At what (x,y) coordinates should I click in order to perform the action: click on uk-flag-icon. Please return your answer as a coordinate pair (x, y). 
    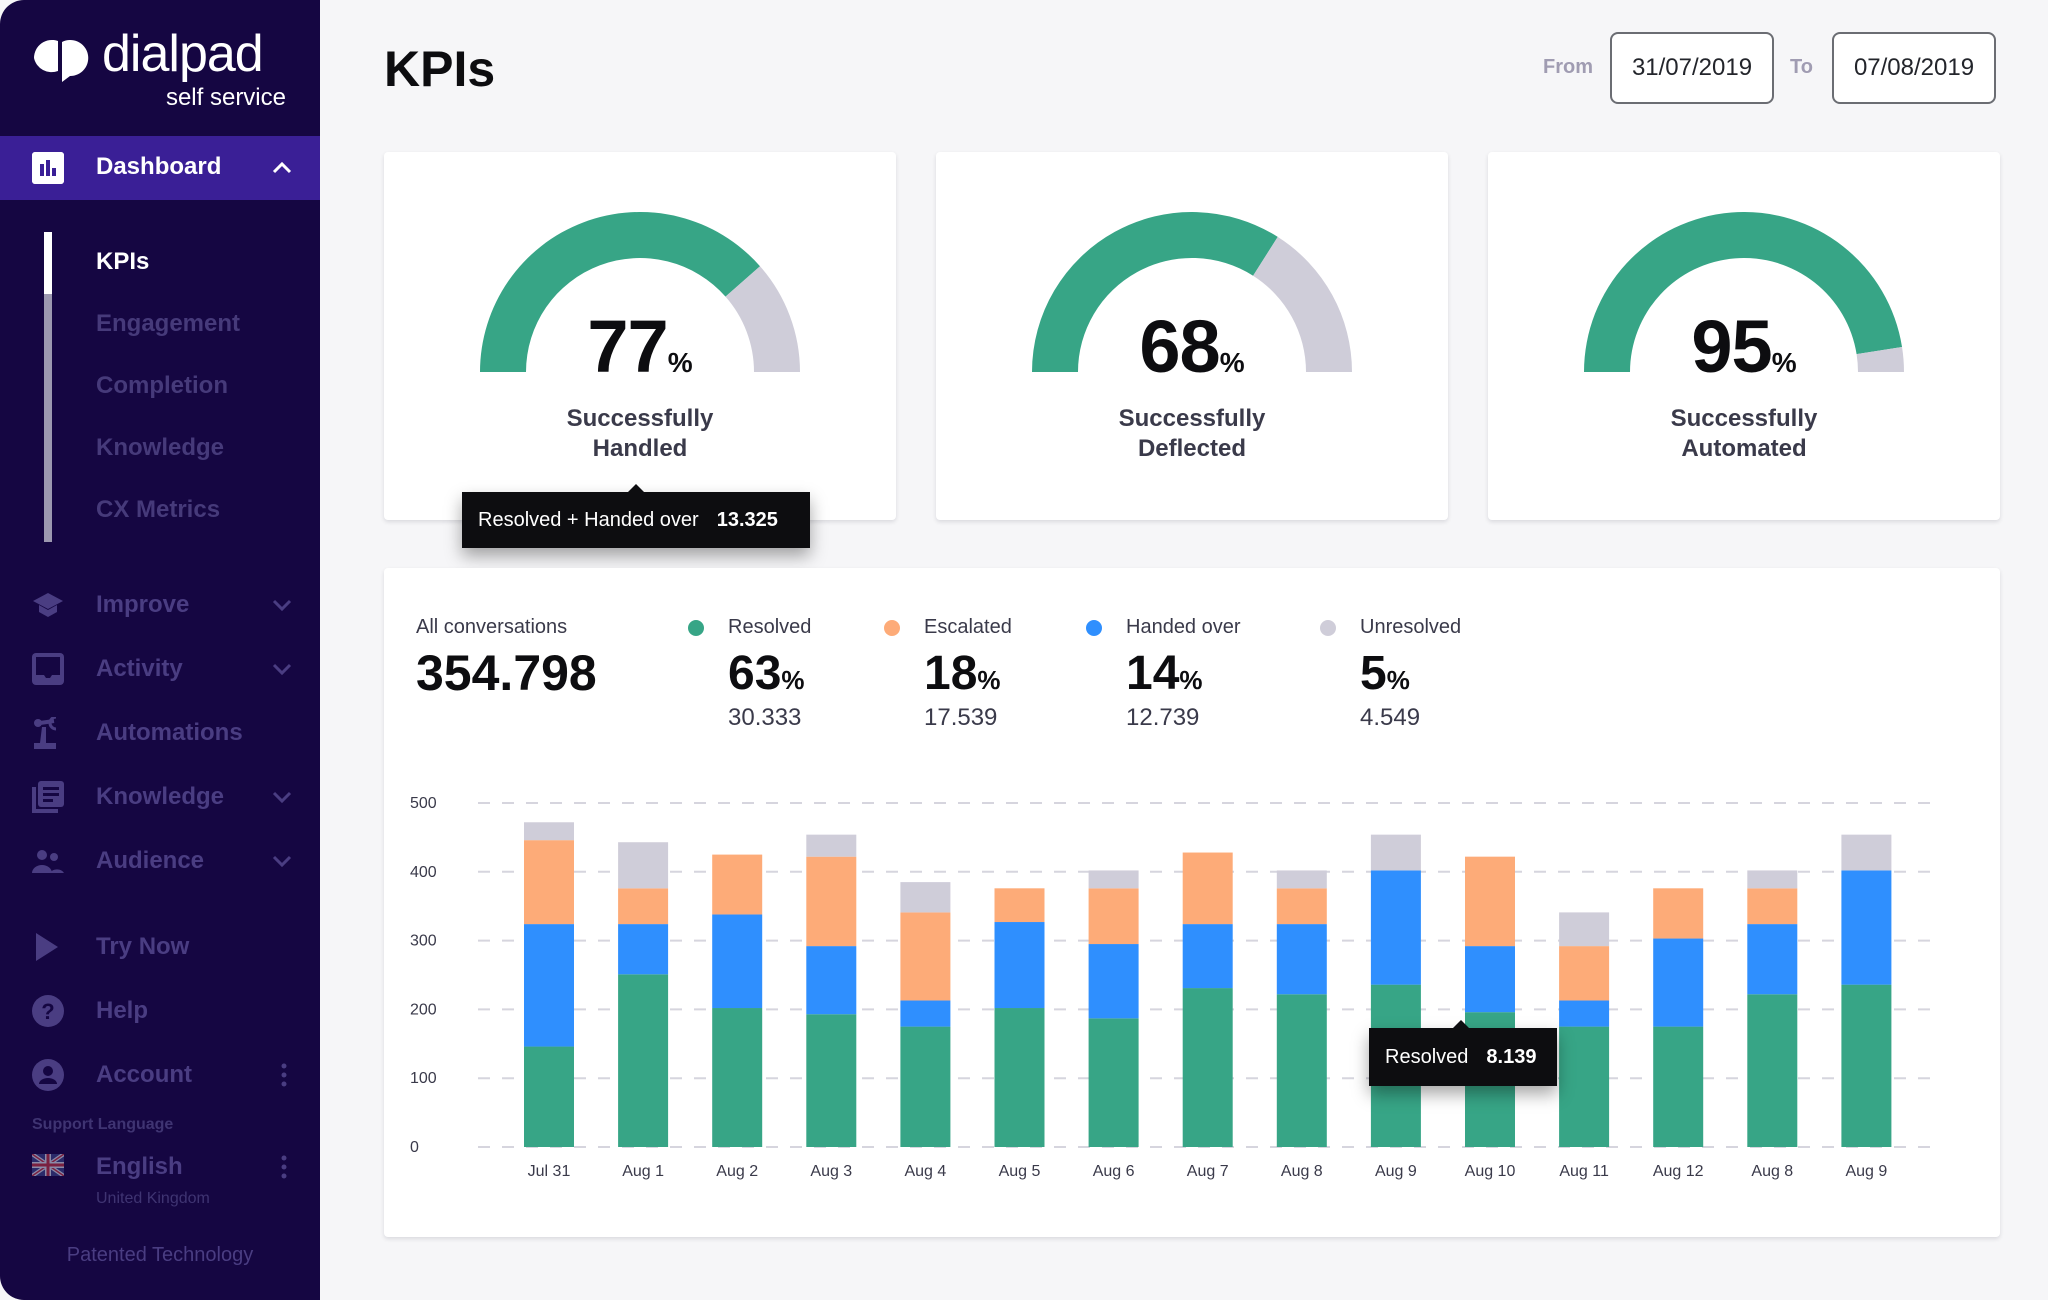
    Looking at the image, I should click on (48, 1165).